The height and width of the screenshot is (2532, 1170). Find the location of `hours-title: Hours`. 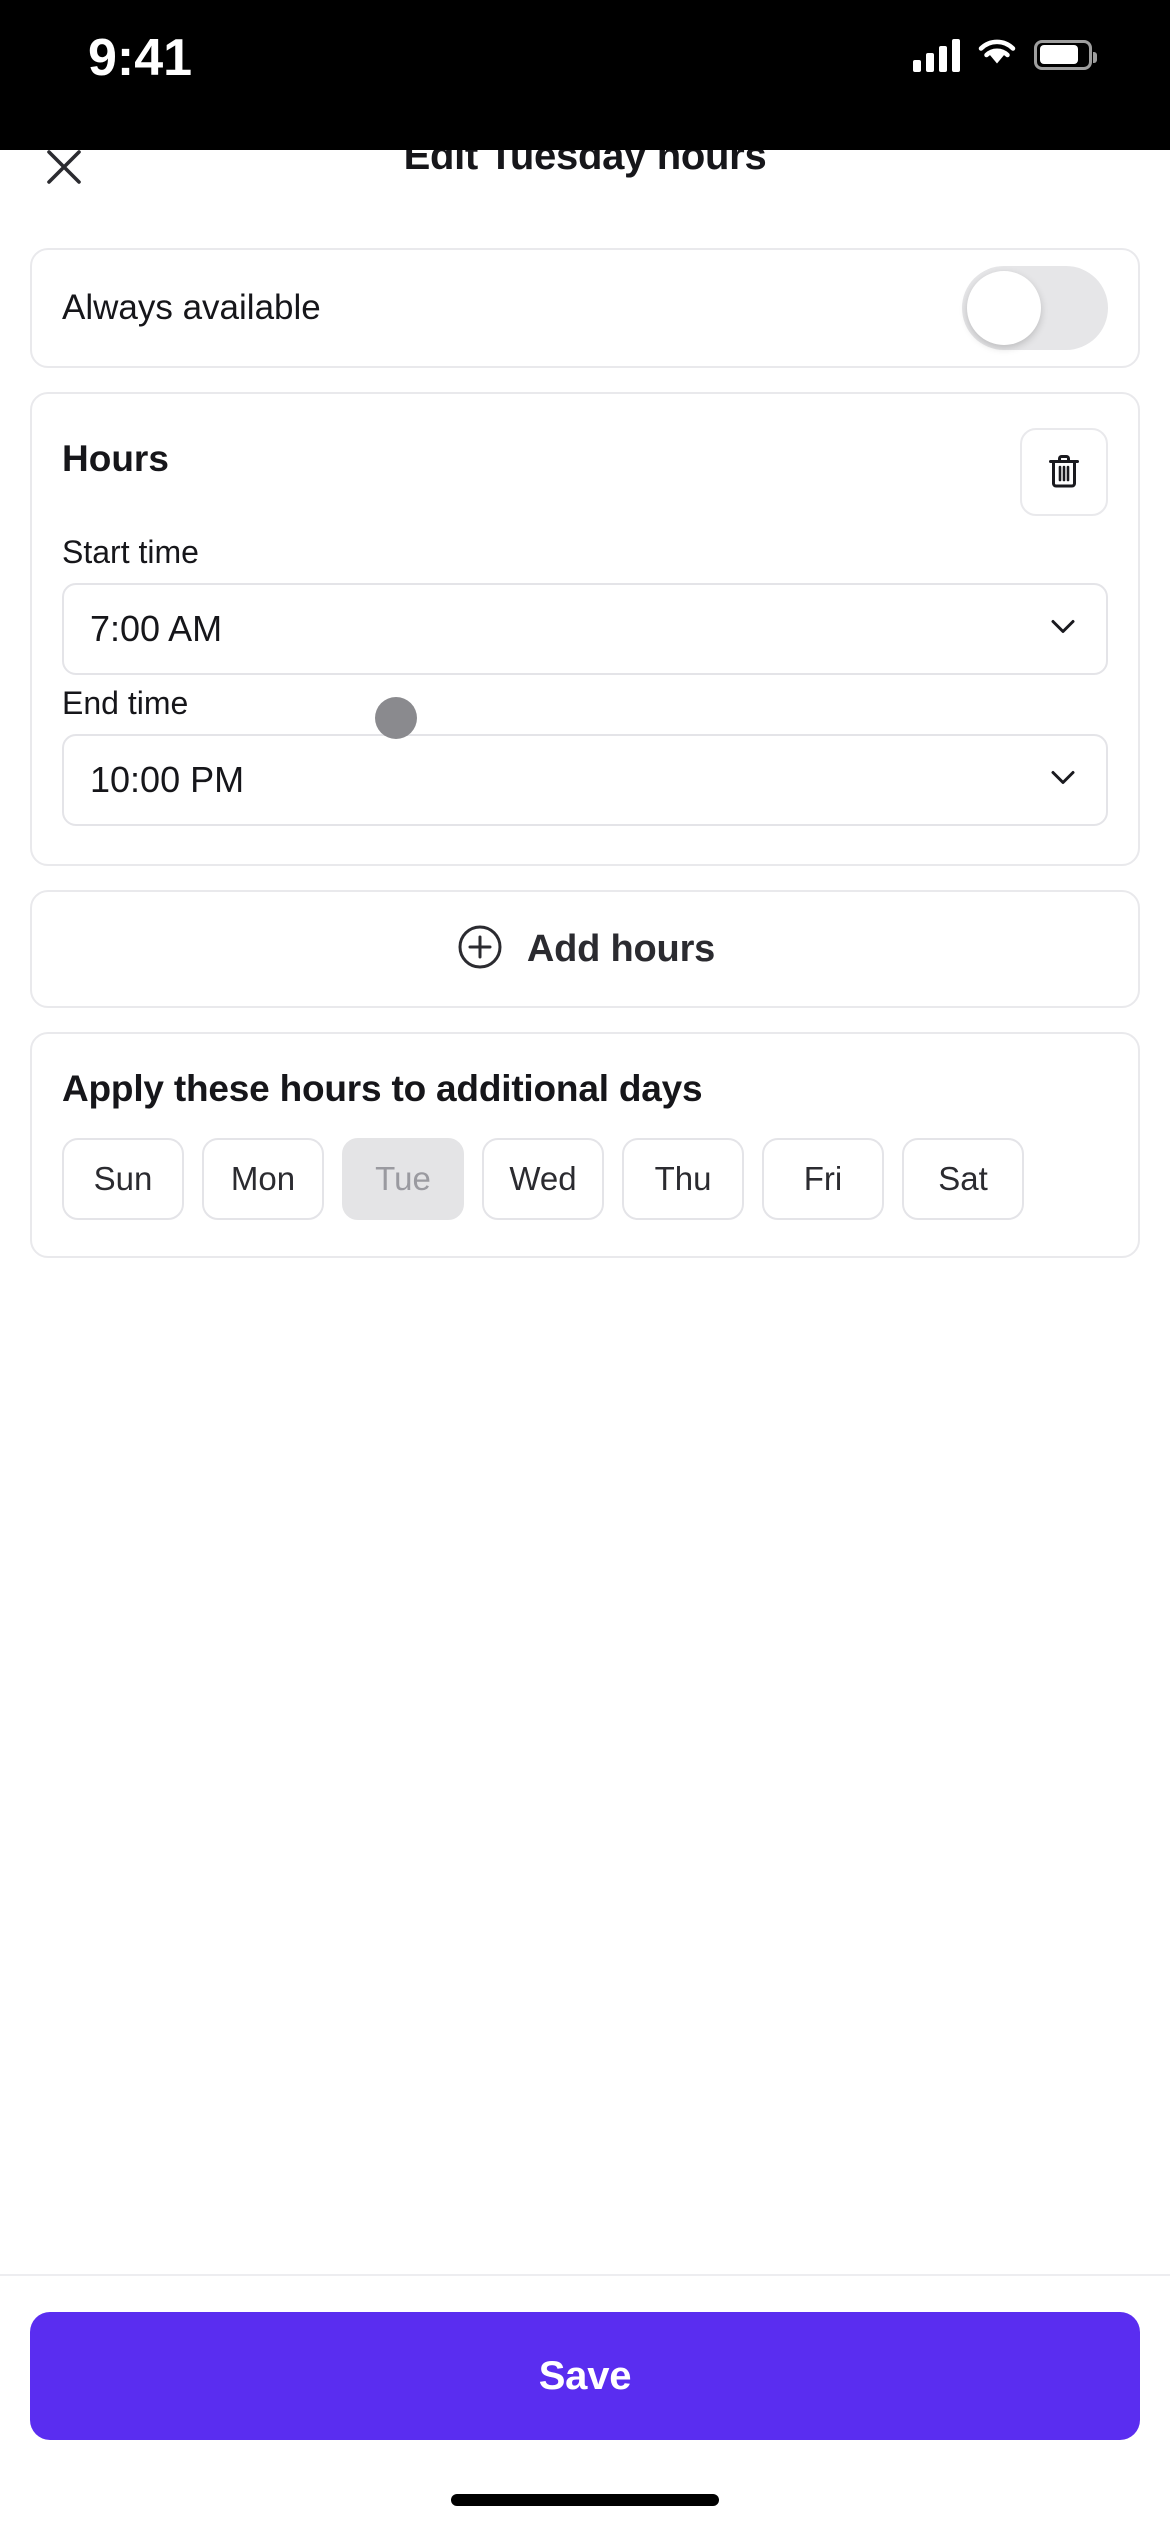

hours-title: Hours is located at coordinates (115, 458).